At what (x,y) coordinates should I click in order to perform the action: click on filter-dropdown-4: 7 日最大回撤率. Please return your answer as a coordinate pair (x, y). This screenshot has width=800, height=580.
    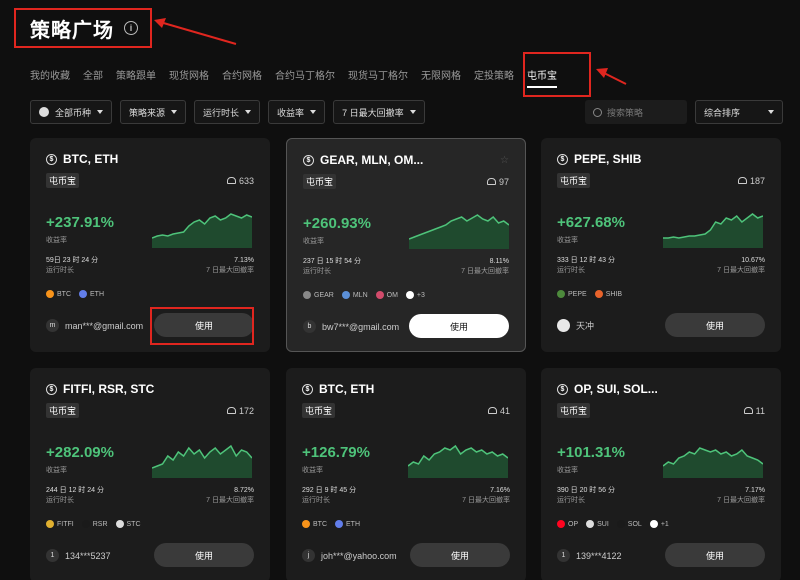
    Looking at the image, I should click on (379, 112).